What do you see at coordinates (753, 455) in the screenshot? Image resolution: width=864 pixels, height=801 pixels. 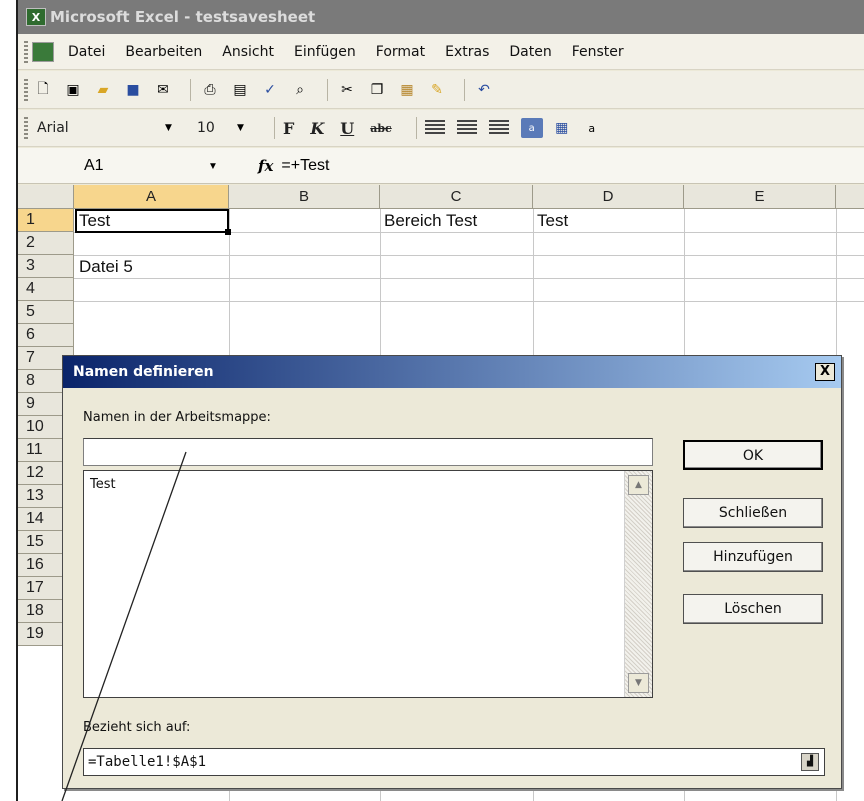 I see `ok-button: OK` at bounding box center [753, 455].